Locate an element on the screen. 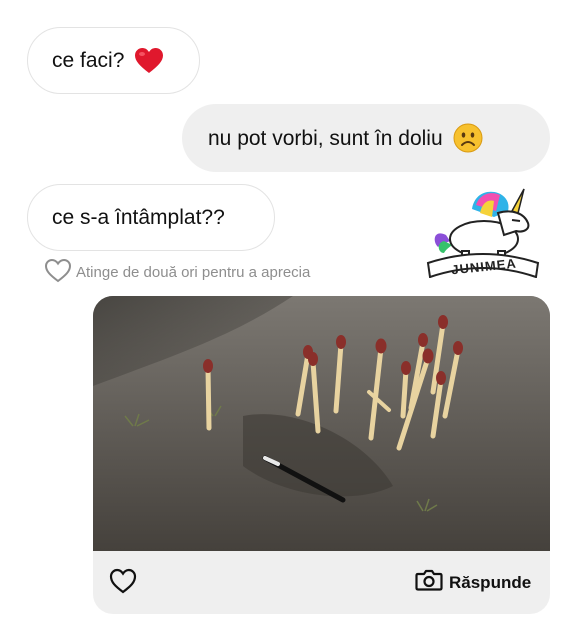 This screenshot has width=578, height=622. message-text: nu pot vorbi, sunt în doliu is located at coordinates (325, 138).